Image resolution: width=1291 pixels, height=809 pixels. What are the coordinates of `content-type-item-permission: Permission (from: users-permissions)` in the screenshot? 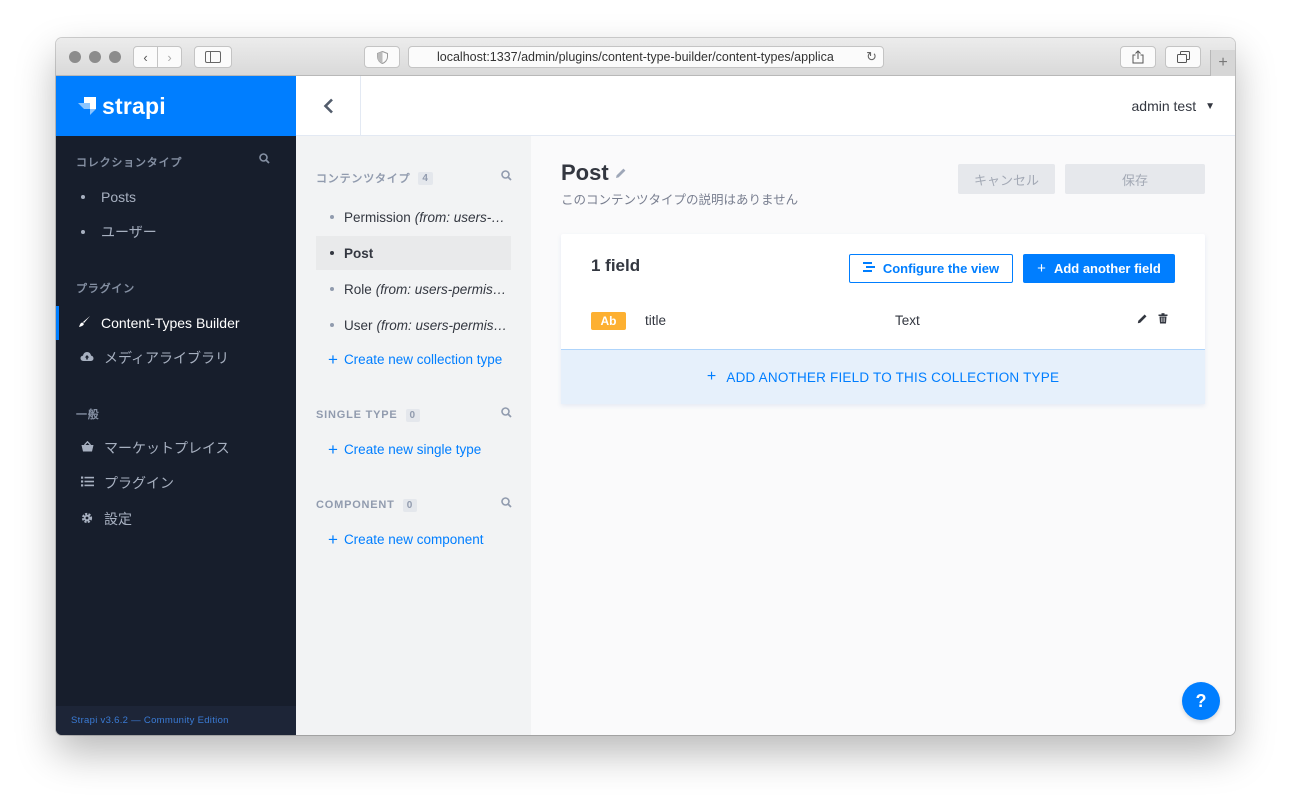 It's located at (413, 217).